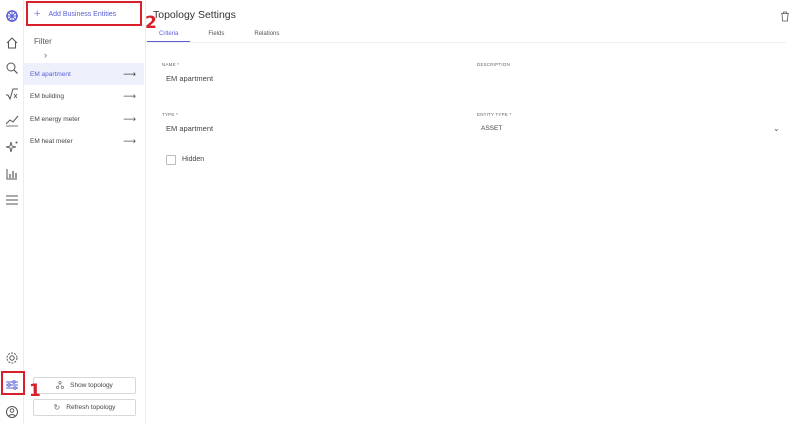  Describe the element at coordinates (47, 96) in the screenshot. I see `list-item-label: EM building` at that location.